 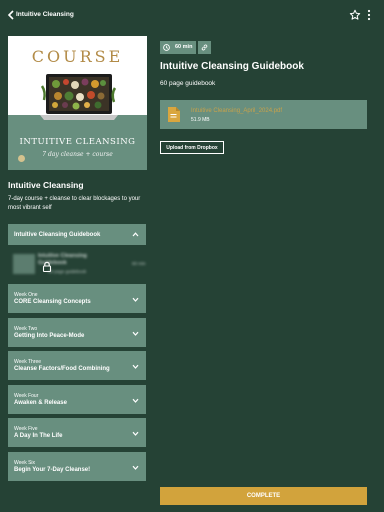 What do you see at coordinates (174, 114) in the screenshot?
I see `document-icon` at bounding box center [174, 114].